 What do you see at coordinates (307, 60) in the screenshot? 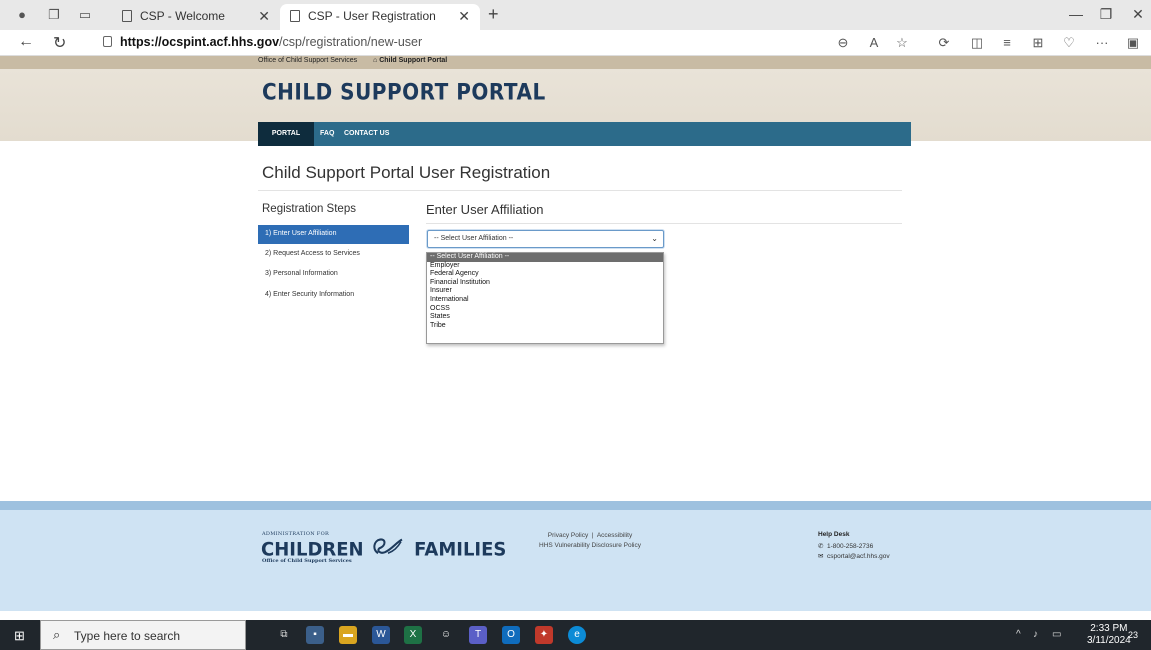
I see `office-link: Office of Child Support Services` at bounding box center [307, 60].